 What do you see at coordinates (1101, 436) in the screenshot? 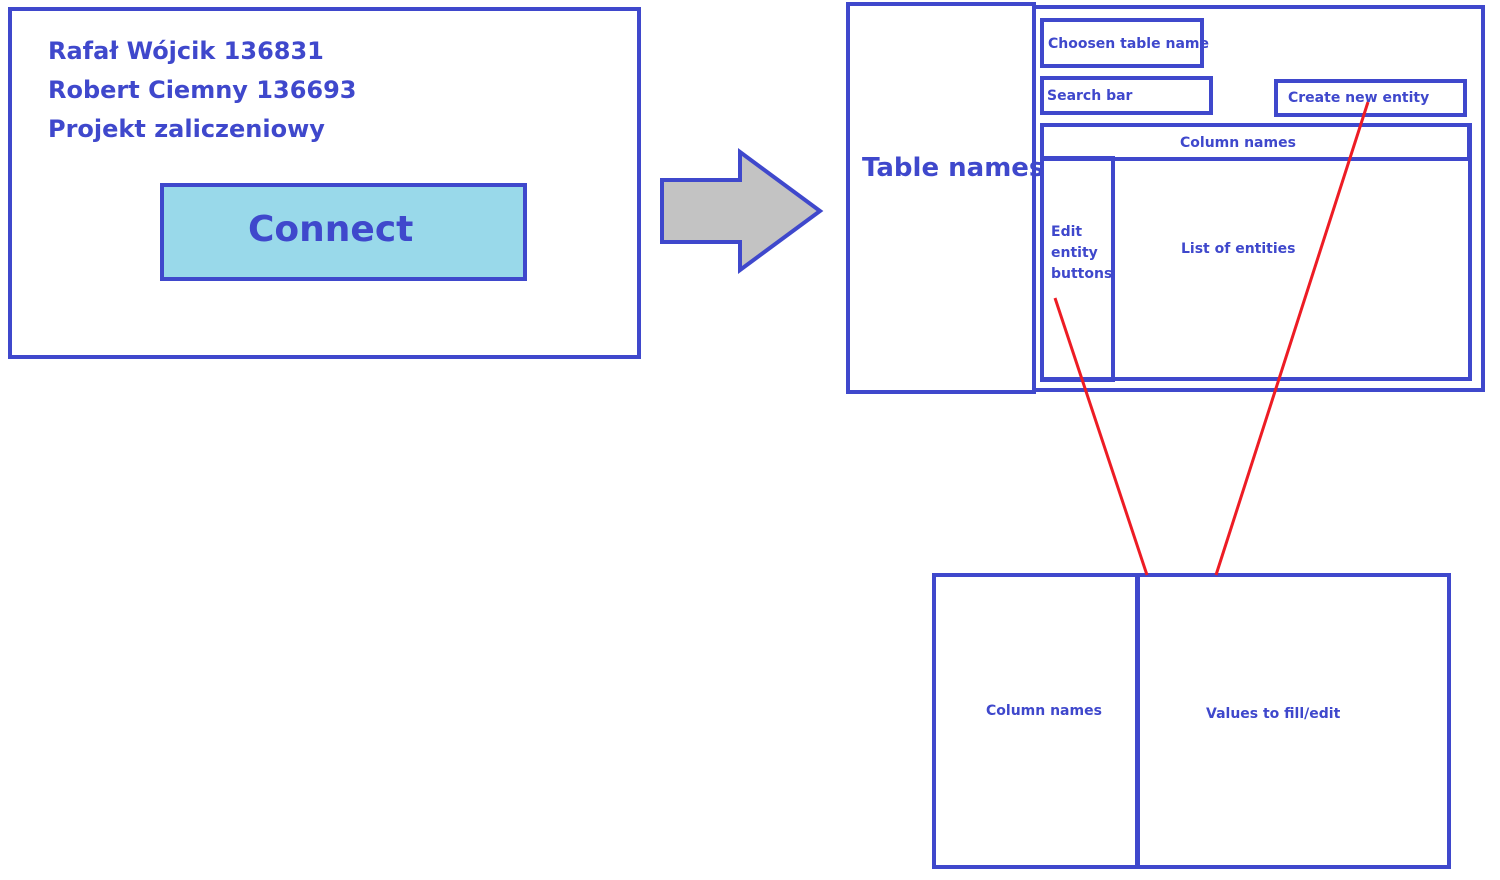
I see `edit-connector-line` at bounding box center [1101, 436].